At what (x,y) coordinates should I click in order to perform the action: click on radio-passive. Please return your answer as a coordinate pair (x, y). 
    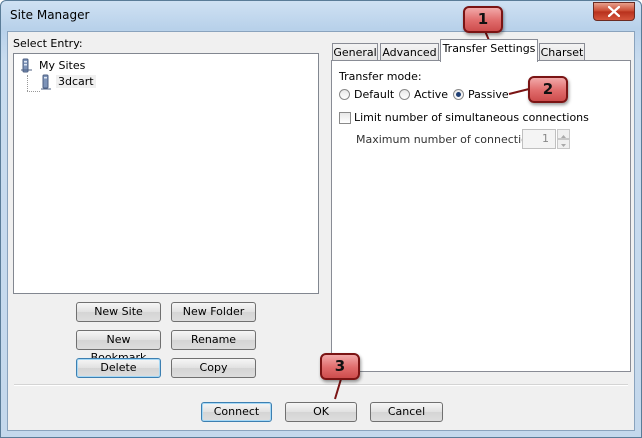
    Looking at the image, I should click on (458, 94).